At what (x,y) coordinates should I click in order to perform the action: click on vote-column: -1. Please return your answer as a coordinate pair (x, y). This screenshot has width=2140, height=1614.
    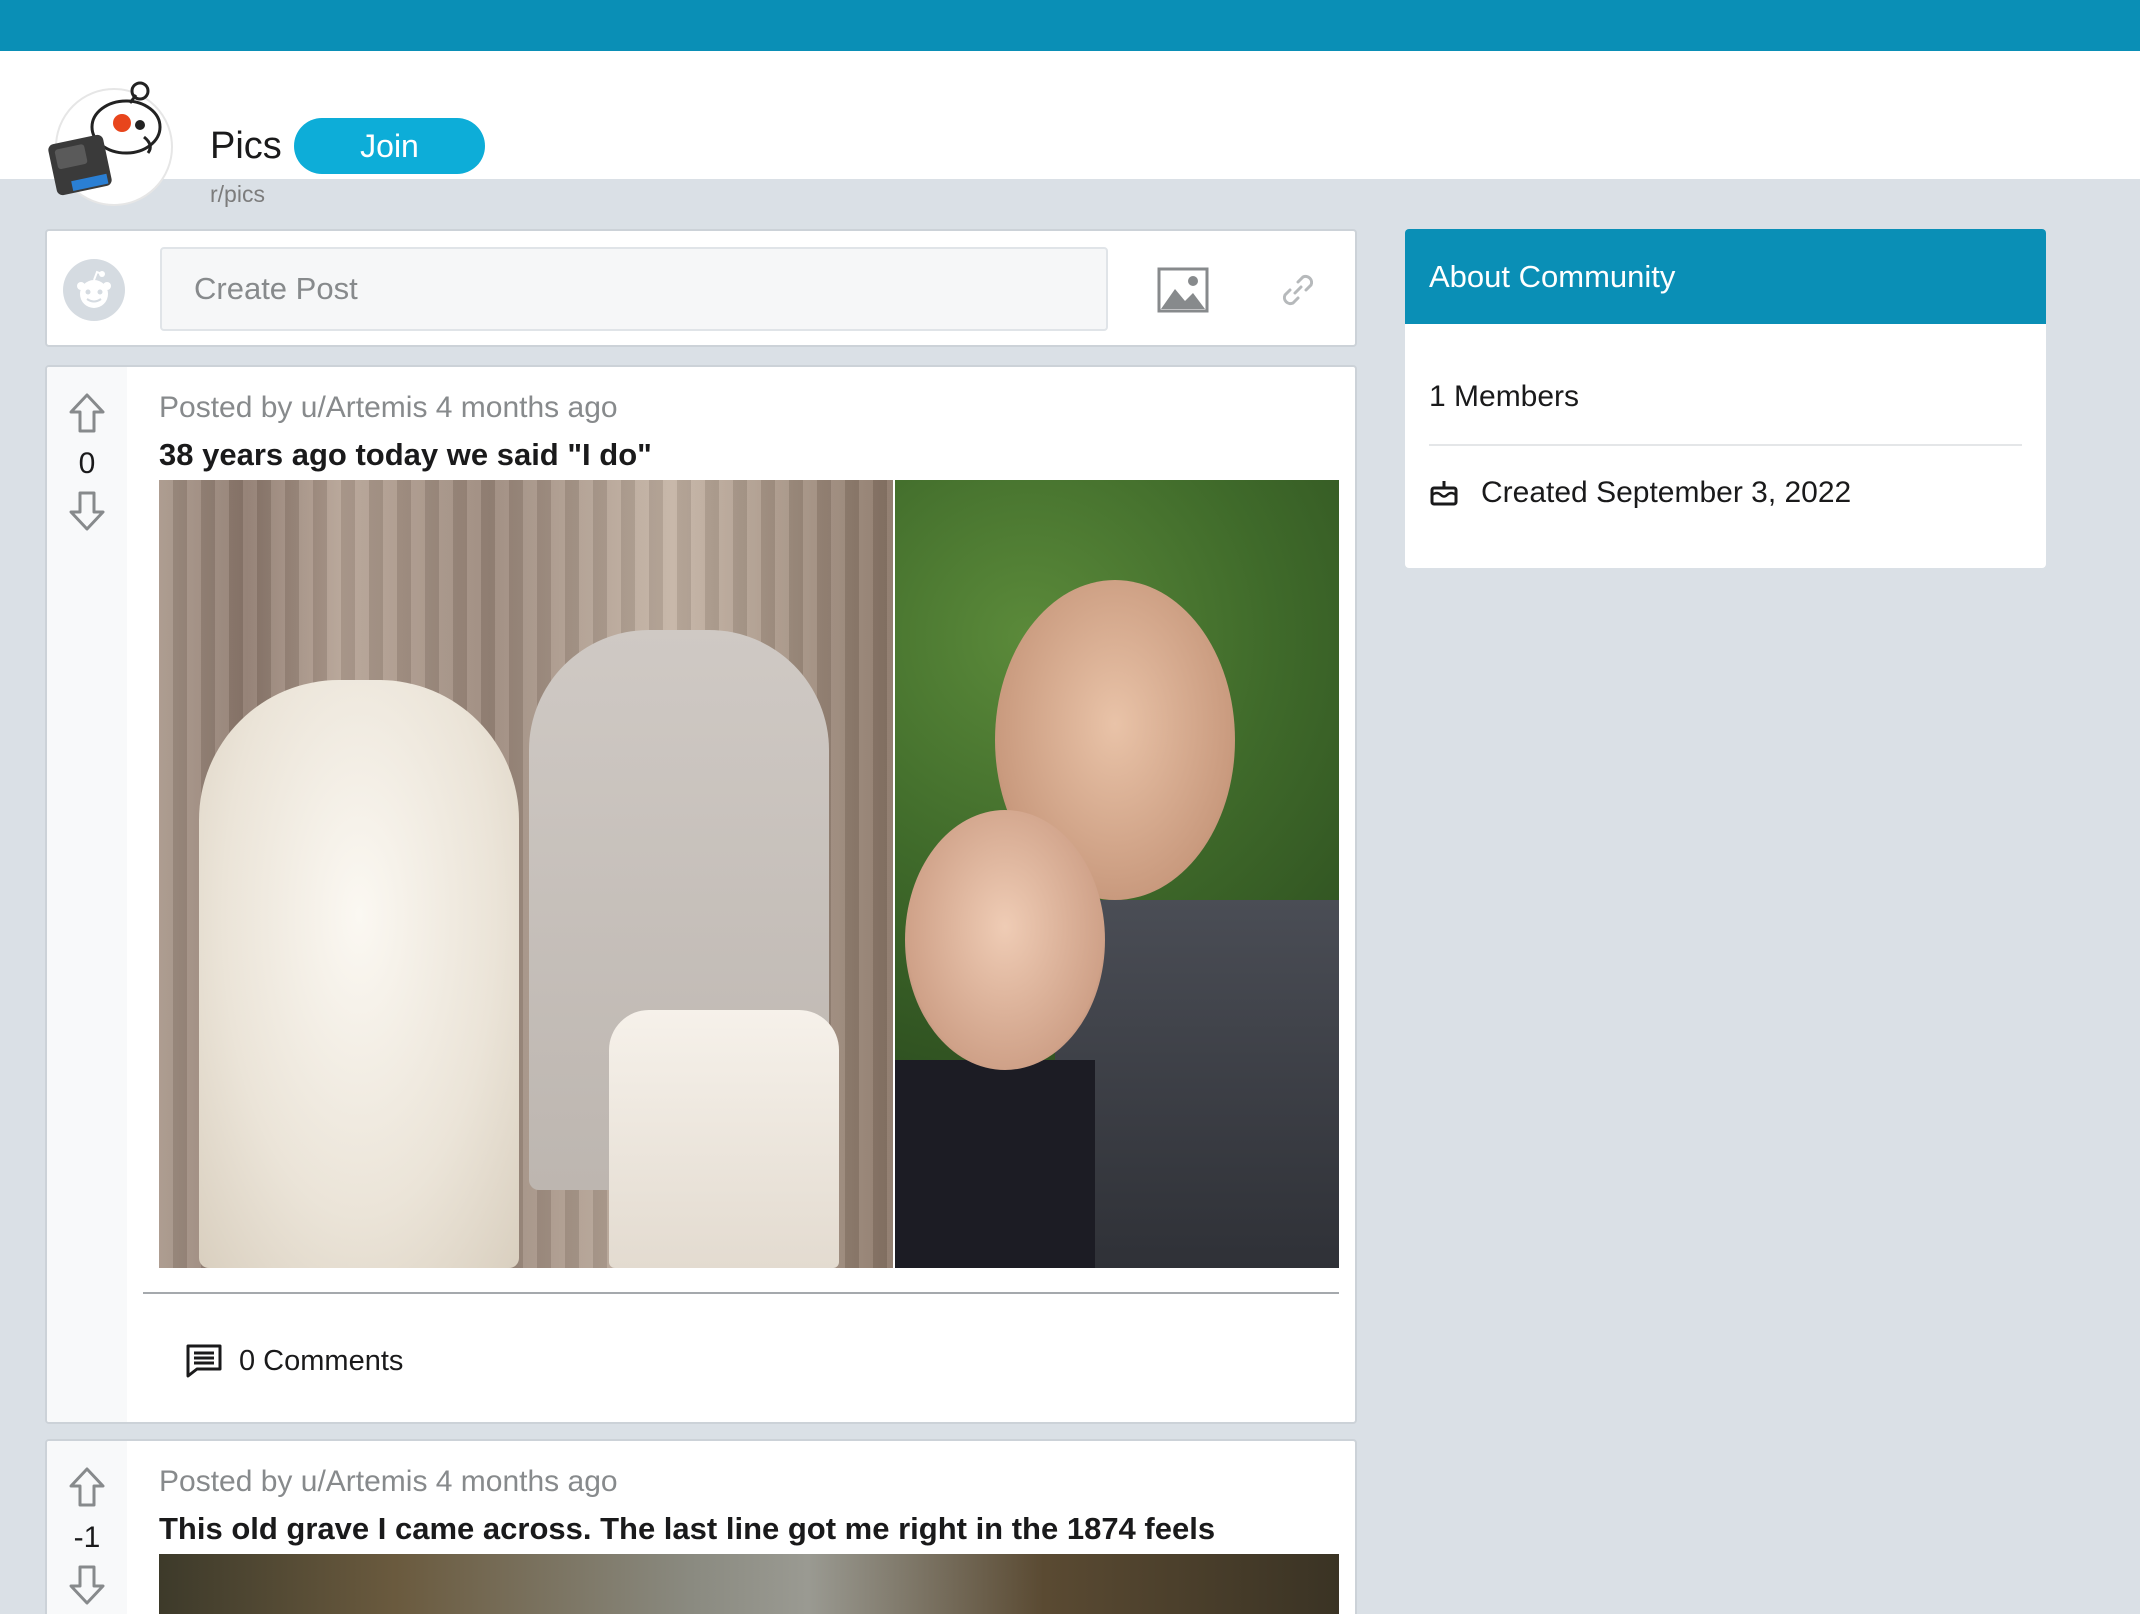
    Looking at the image, I should click on (87, 1527).